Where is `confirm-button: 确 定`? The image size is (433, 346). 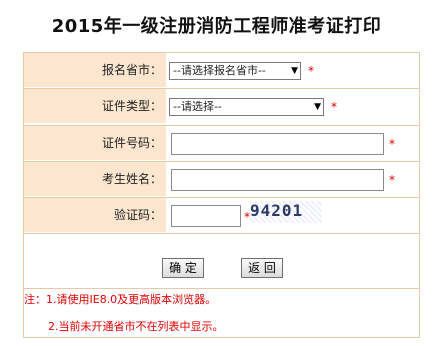 confirm-button: 确 定 is located at coordinates (183, 268).